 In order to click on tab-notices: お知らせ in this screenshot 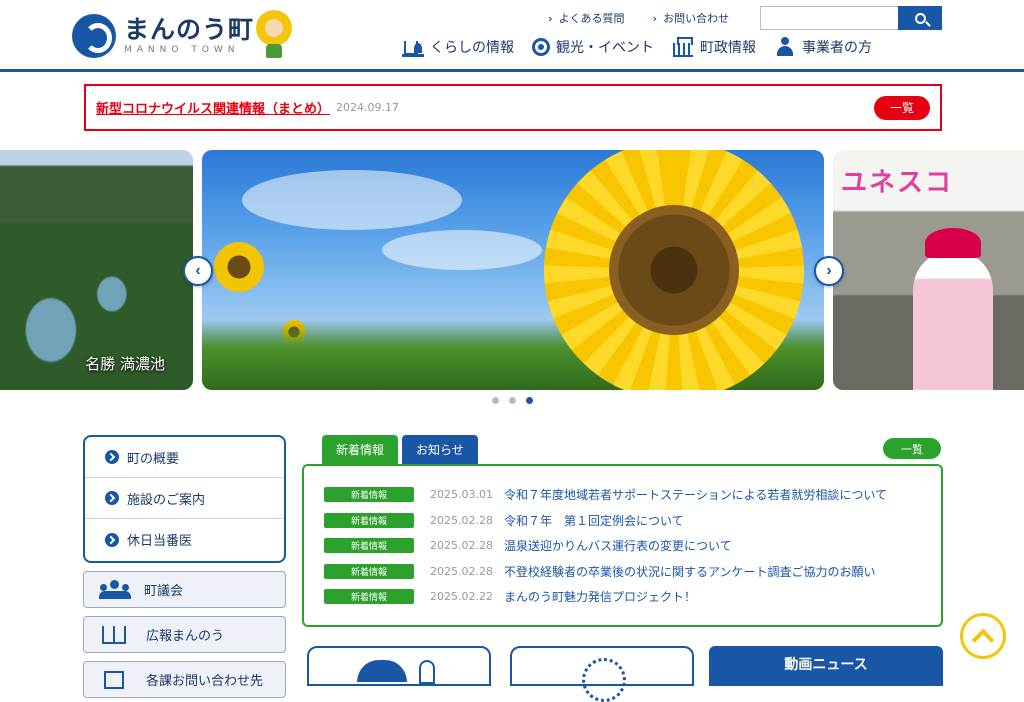, I will do `click(440, 449)`.